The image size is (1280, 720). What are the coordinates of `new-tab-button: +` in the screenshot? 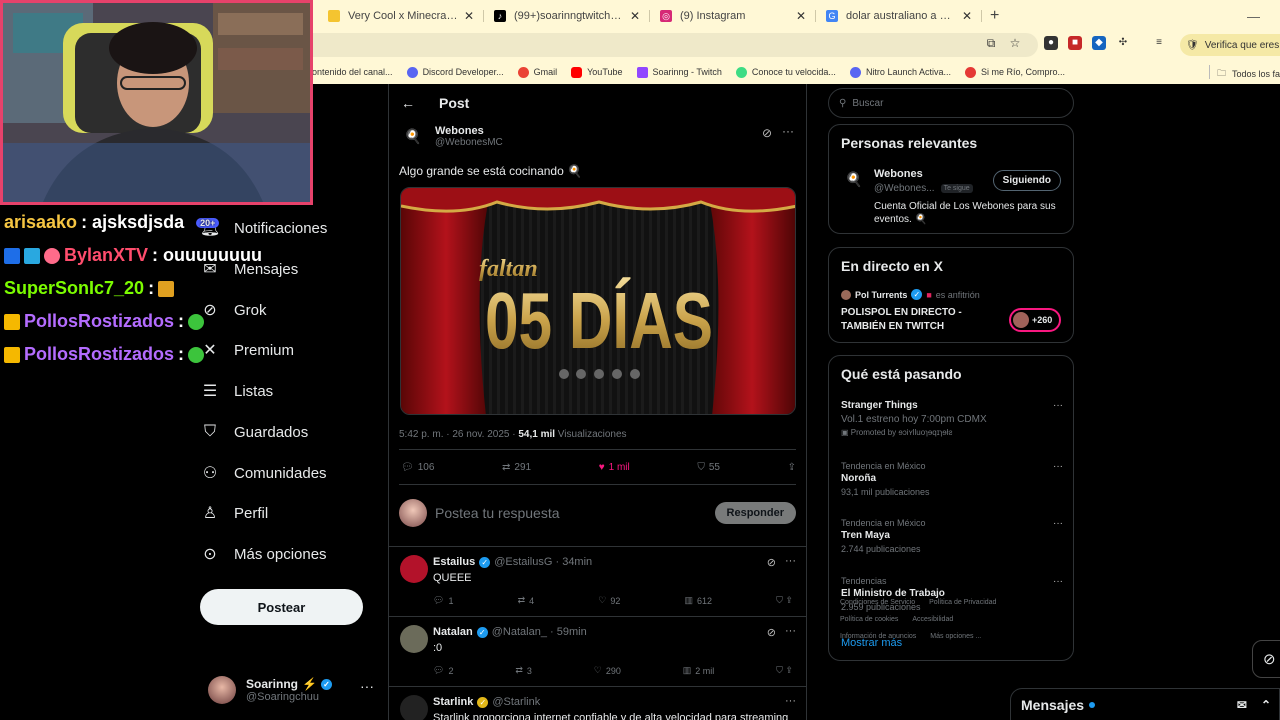 It's located at (994, 16).